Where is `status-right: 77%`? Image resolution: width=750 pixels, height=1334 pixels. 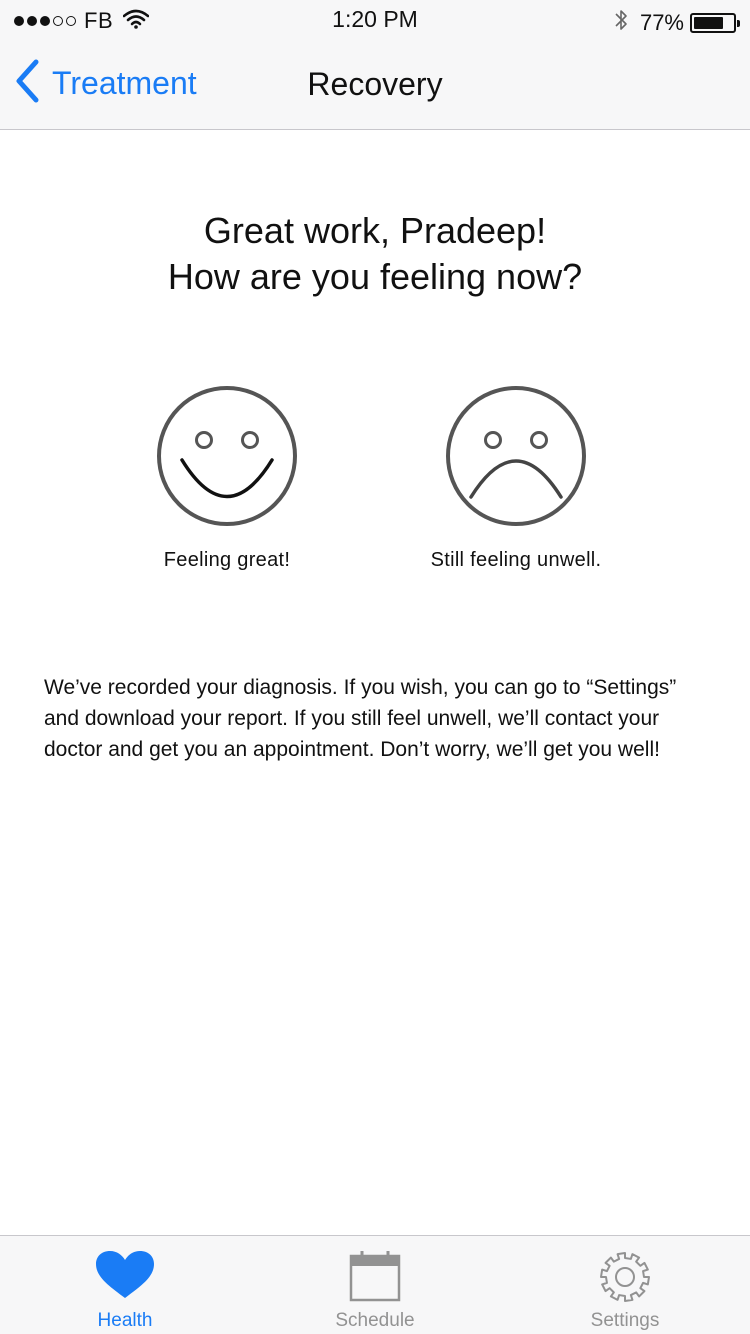 status-right: 77% is located at coordinates (677, 22).